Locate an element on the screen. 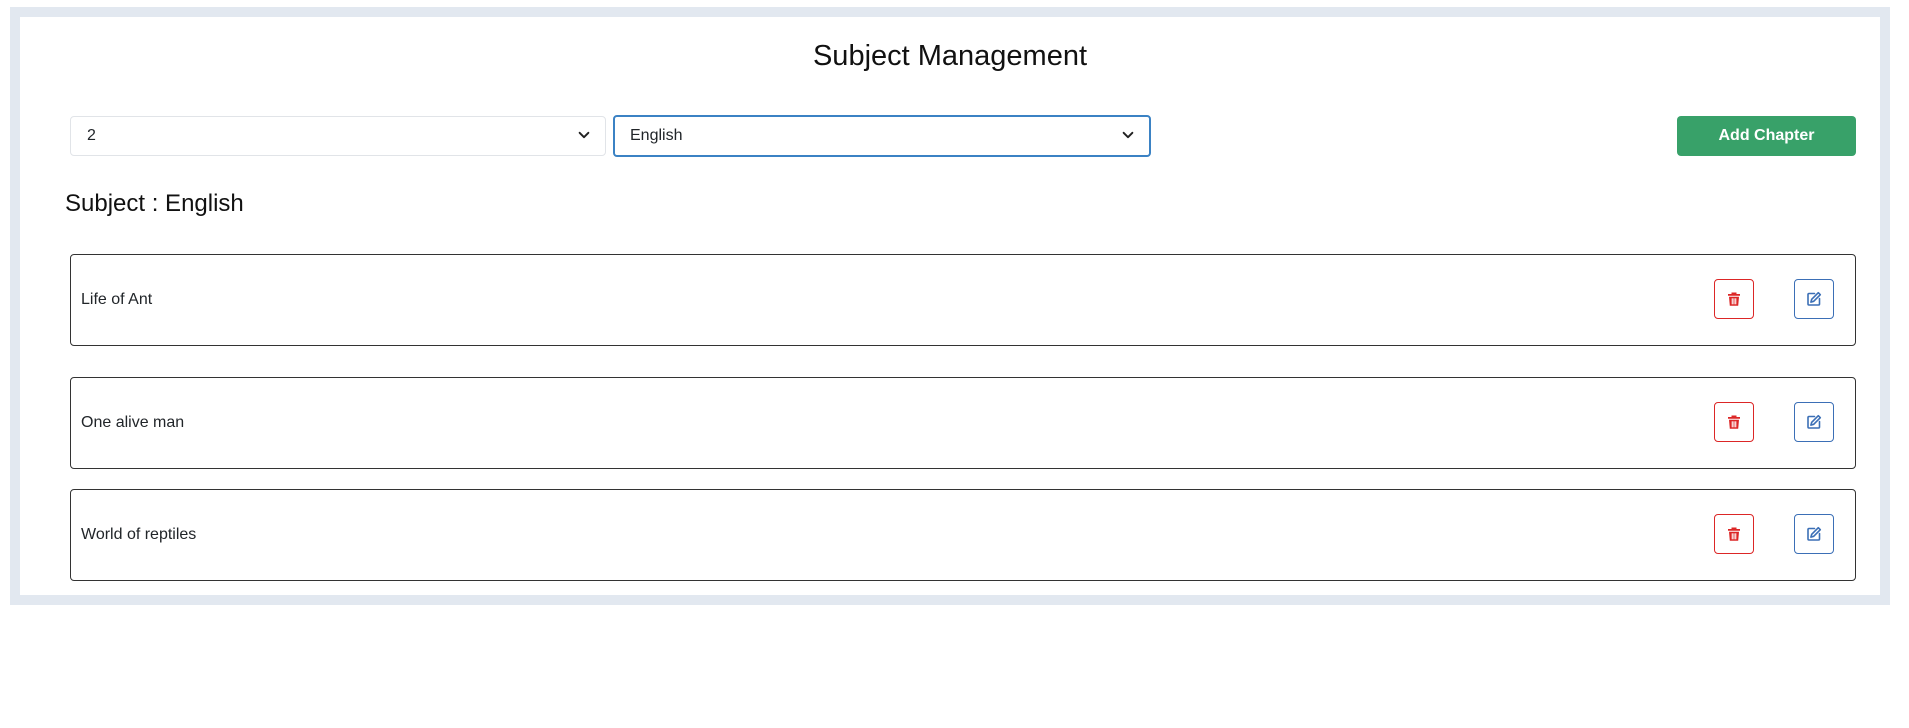 The width and height of the screenshot is (1909, 728). subject-select-value: English is located at coordinates (656, 135).